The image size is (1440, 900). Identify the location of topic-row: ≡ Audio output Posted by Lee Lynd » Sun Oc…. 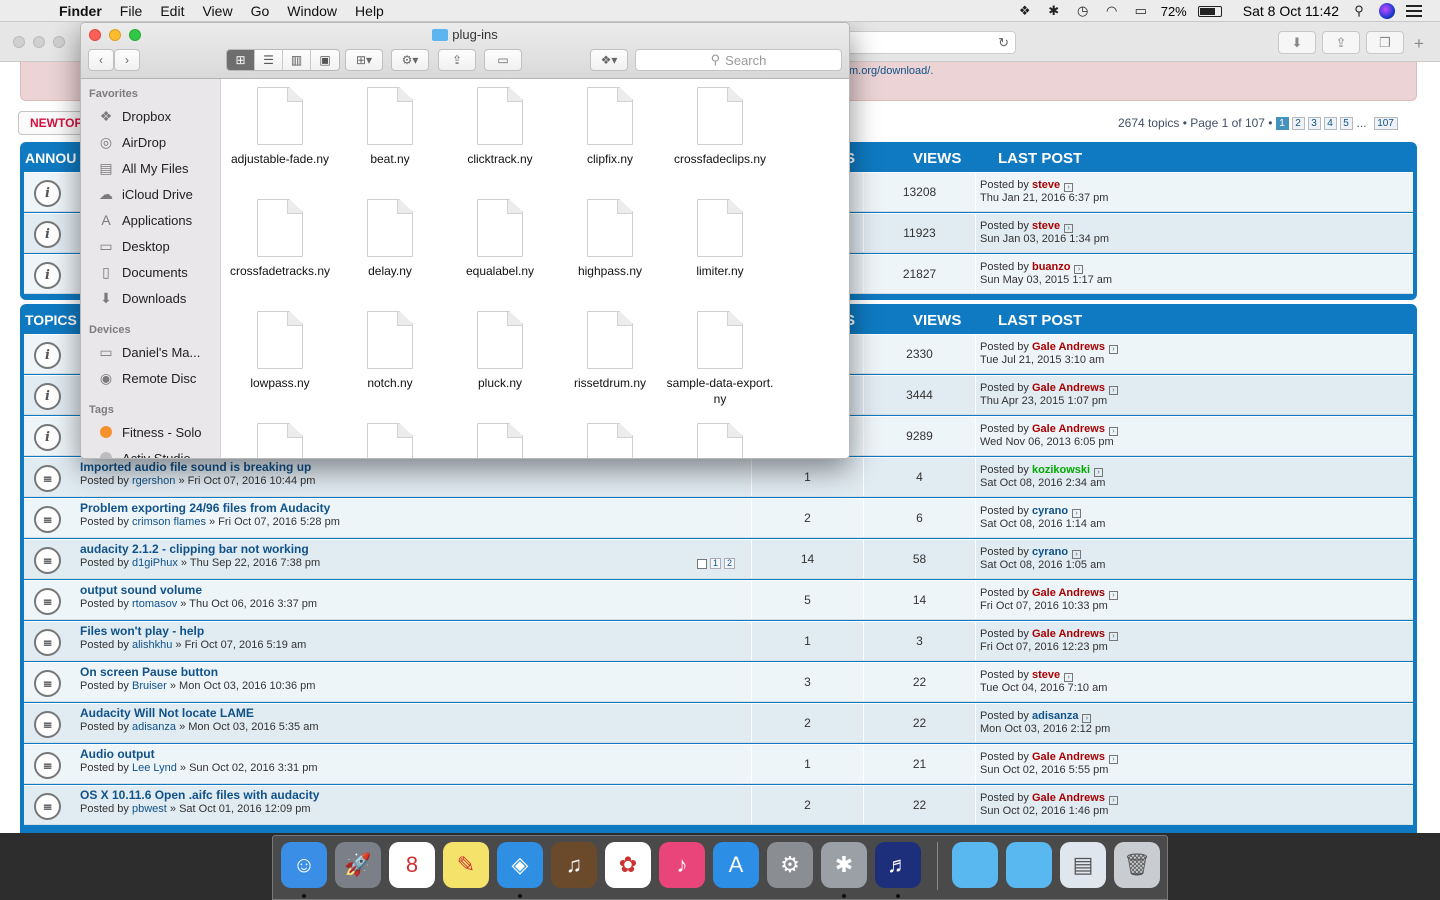
(718, 764).